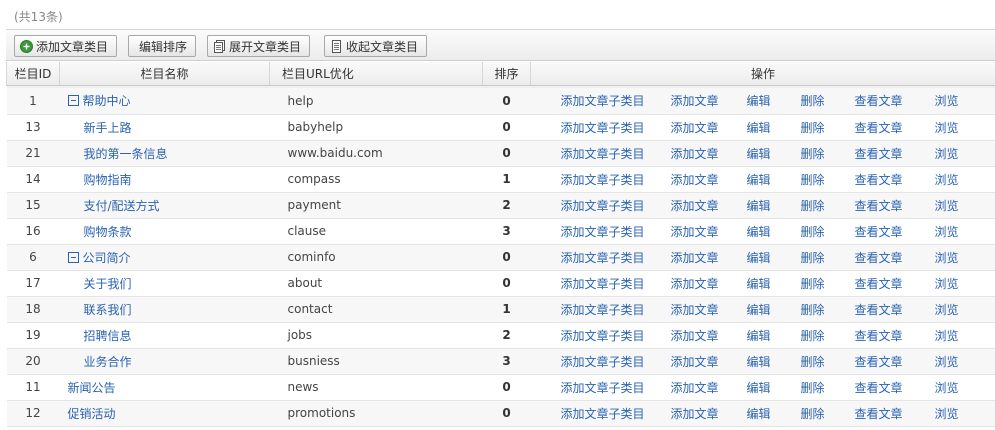 The image size is (995, 430). I want to click on category-name-link: 新闻公告, so click(92, 388).